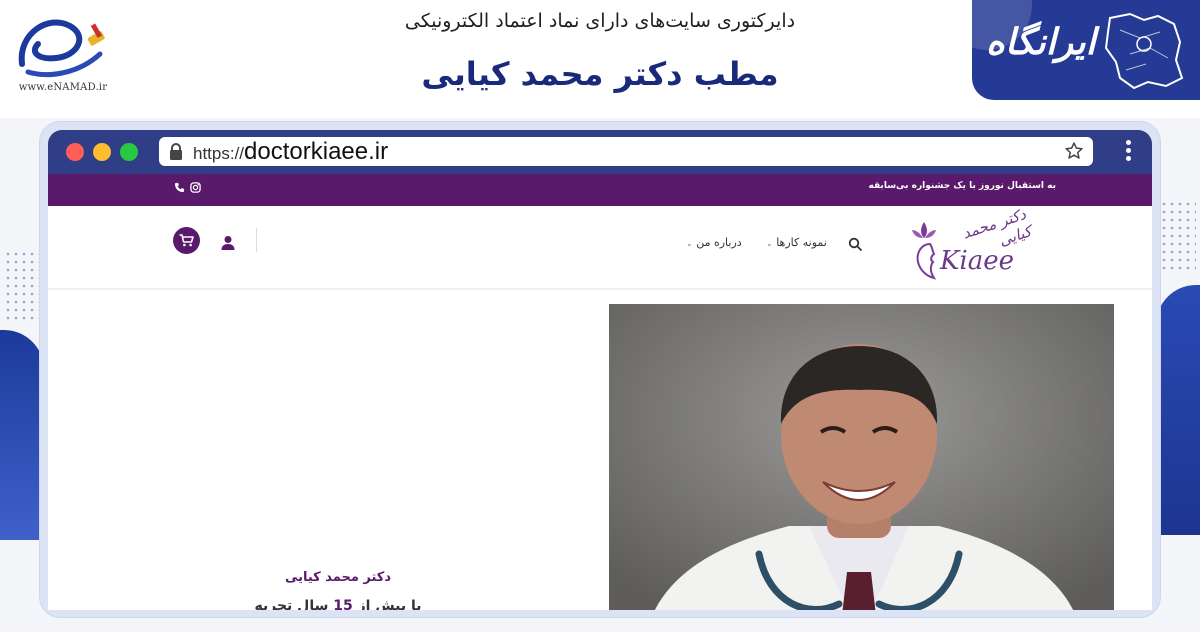  I want to click on experience-prefix: با بیش از, so click(389, 604).